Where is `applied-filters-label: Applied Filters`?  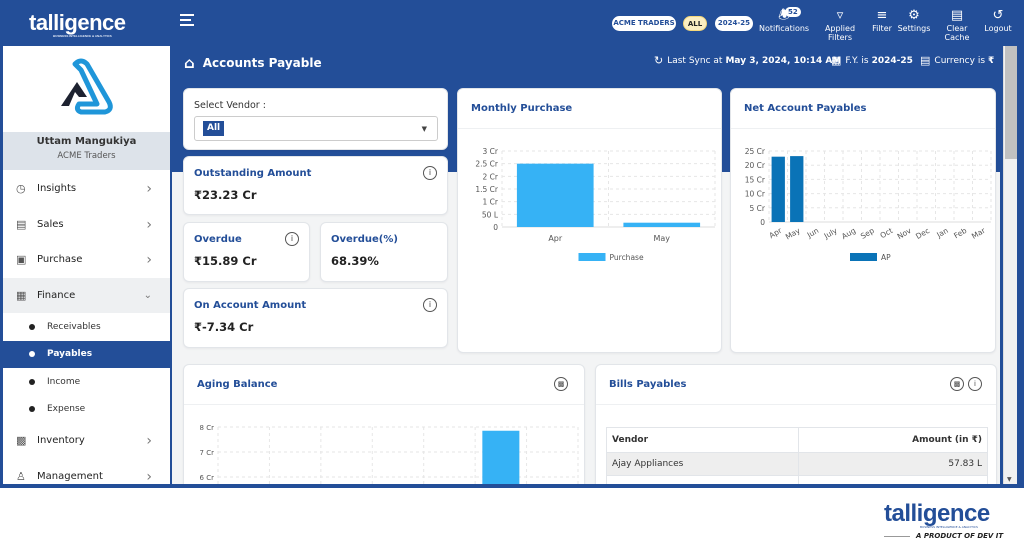
applied-filters-label: Applied Filters is located at coordinates (840, 33).